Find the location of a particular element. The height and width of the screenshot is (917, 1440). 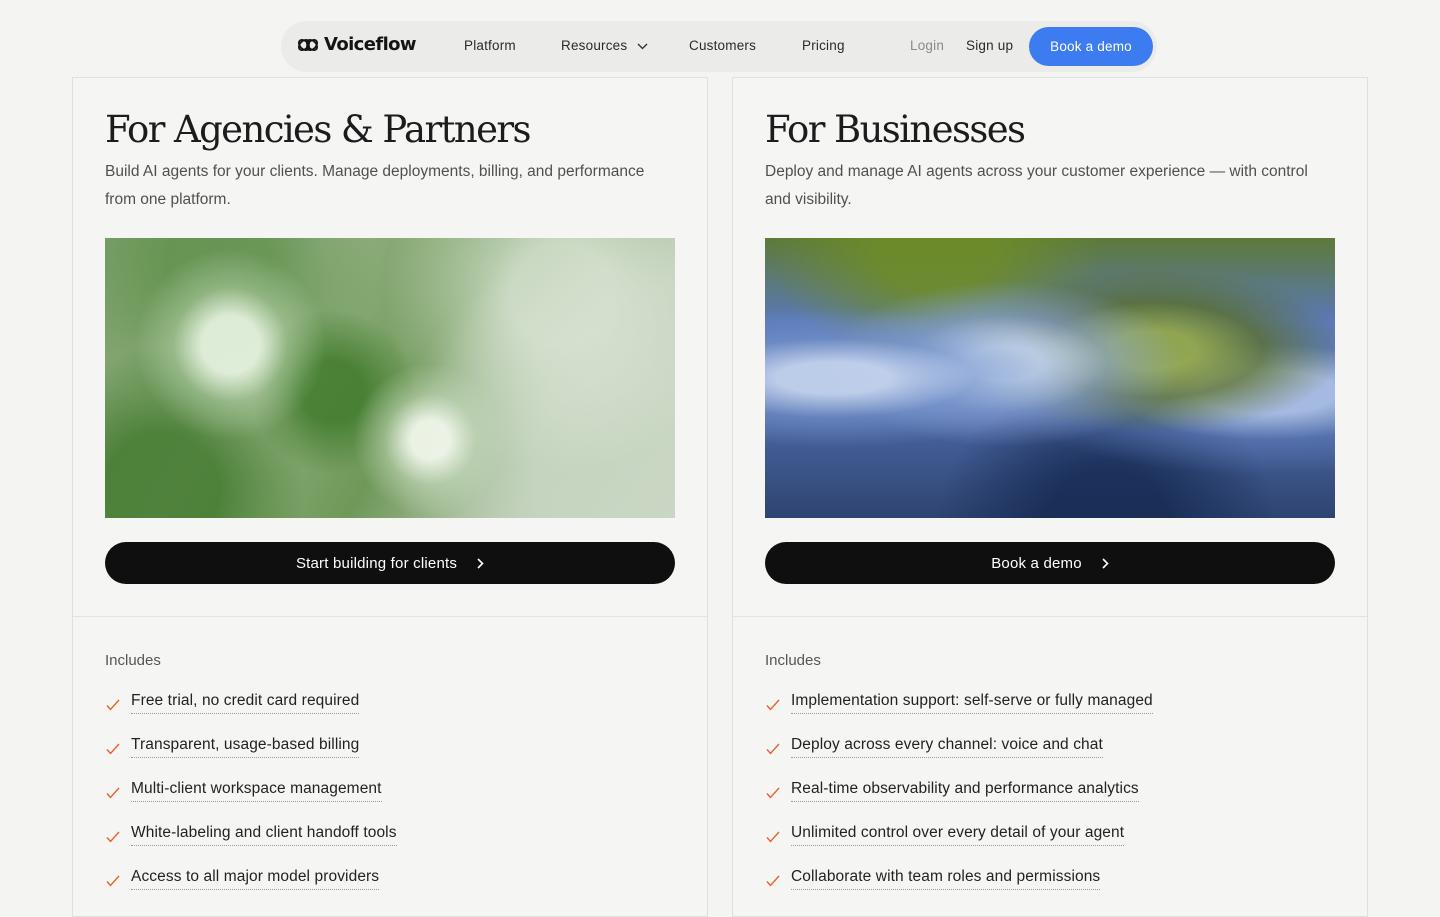

book-demo-cta-button: Book a demo is located at coordinates (1050, 563).